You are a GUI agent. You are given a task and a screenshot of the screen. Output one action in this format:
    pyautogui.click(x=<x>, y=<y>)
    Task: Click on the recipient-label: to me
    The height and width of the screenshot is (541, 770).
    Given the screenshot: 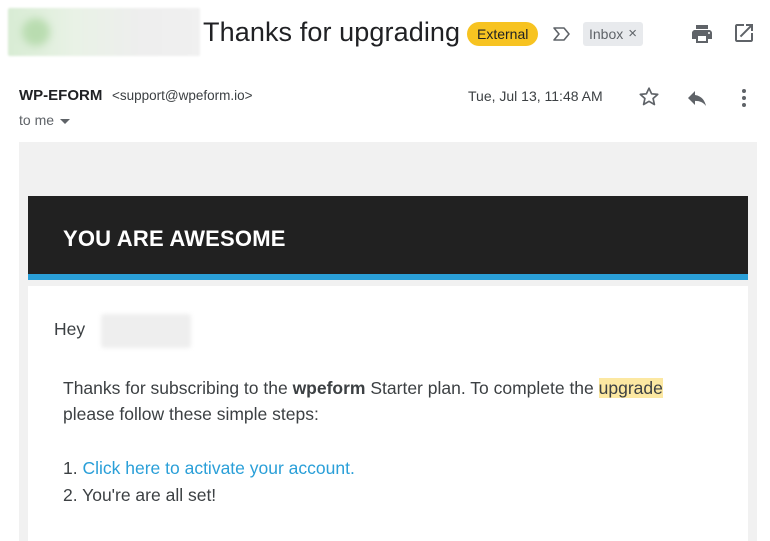 What is the action you would take?
    pyautogui.click(x=37, y=120)
    